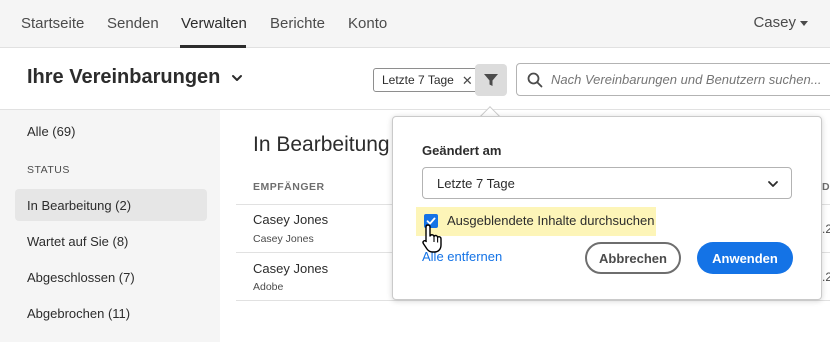  What do you see at coordinates (48, 170) in the screenshot?
I see `sidebar-section-label: STATUS` at bounding box center [48, 170].